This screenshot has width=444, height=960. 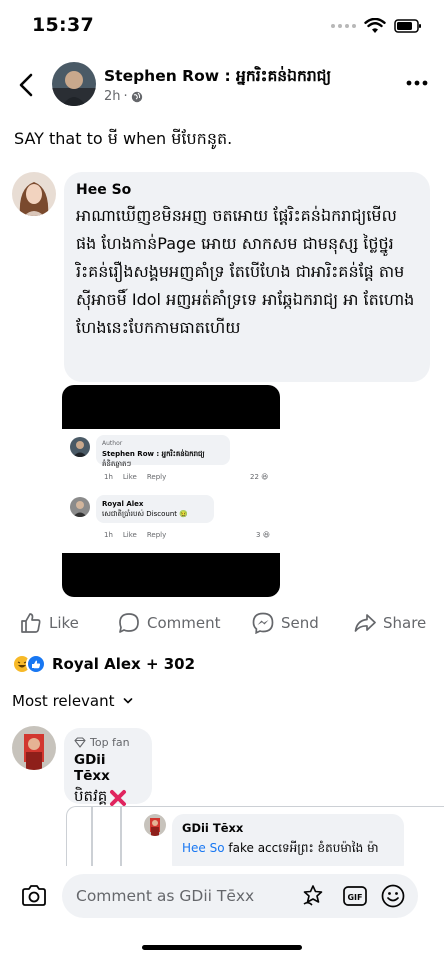 What do you see at coordinates (247, 190) in the screenshot?
I see `comment-author: Hee So` at bounding box center [247, 190].